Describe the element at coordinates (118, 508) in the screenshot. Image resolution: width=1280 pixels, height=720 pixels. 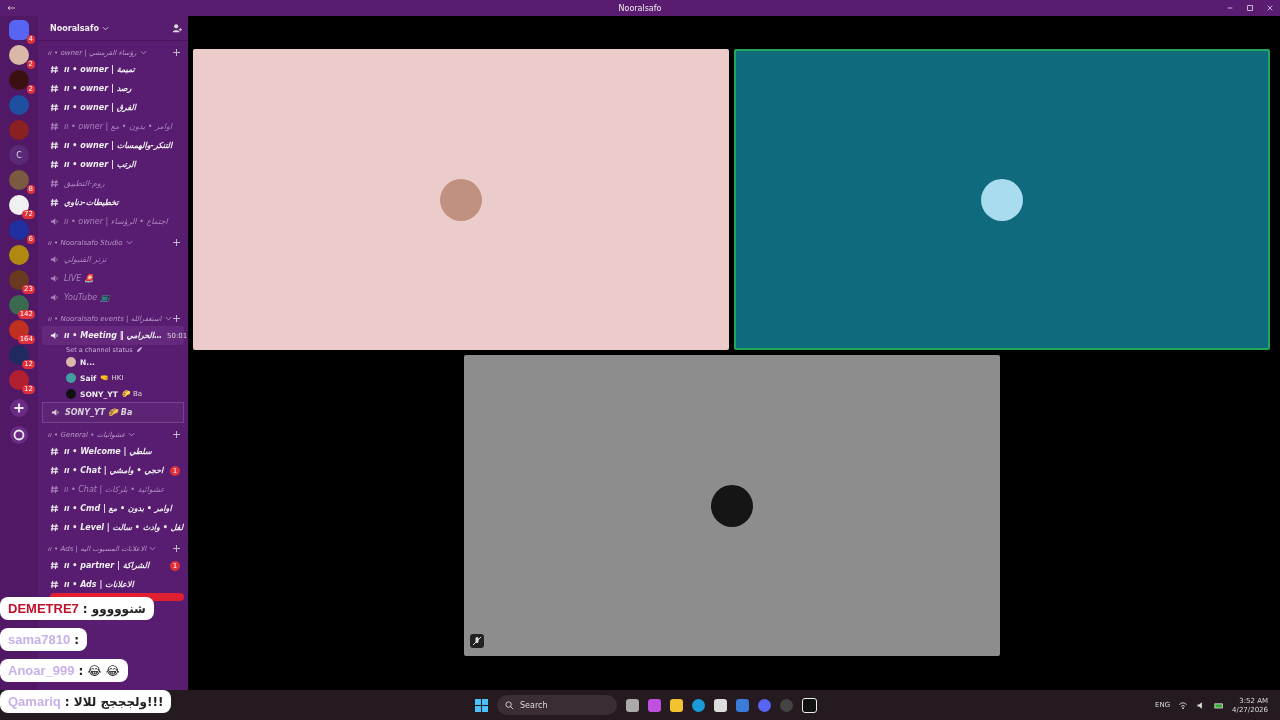
I see `channel-name: ıı • Cmd | اوامر • بدون • مع` at that location.